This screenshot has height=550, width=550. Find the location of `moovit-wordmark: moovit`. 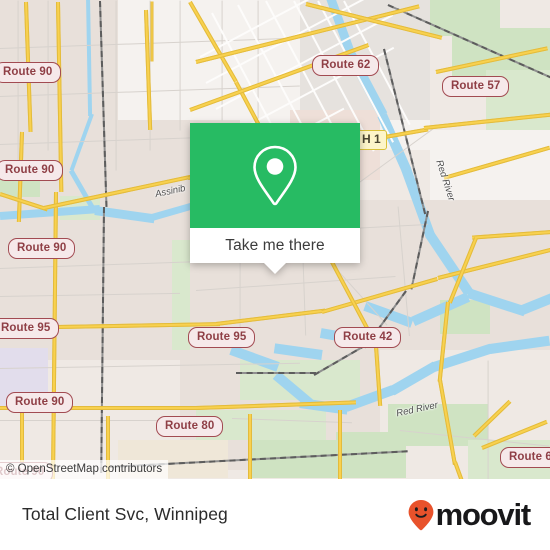

moovit-wordmark: moovit is located at coordinates (483, 514).